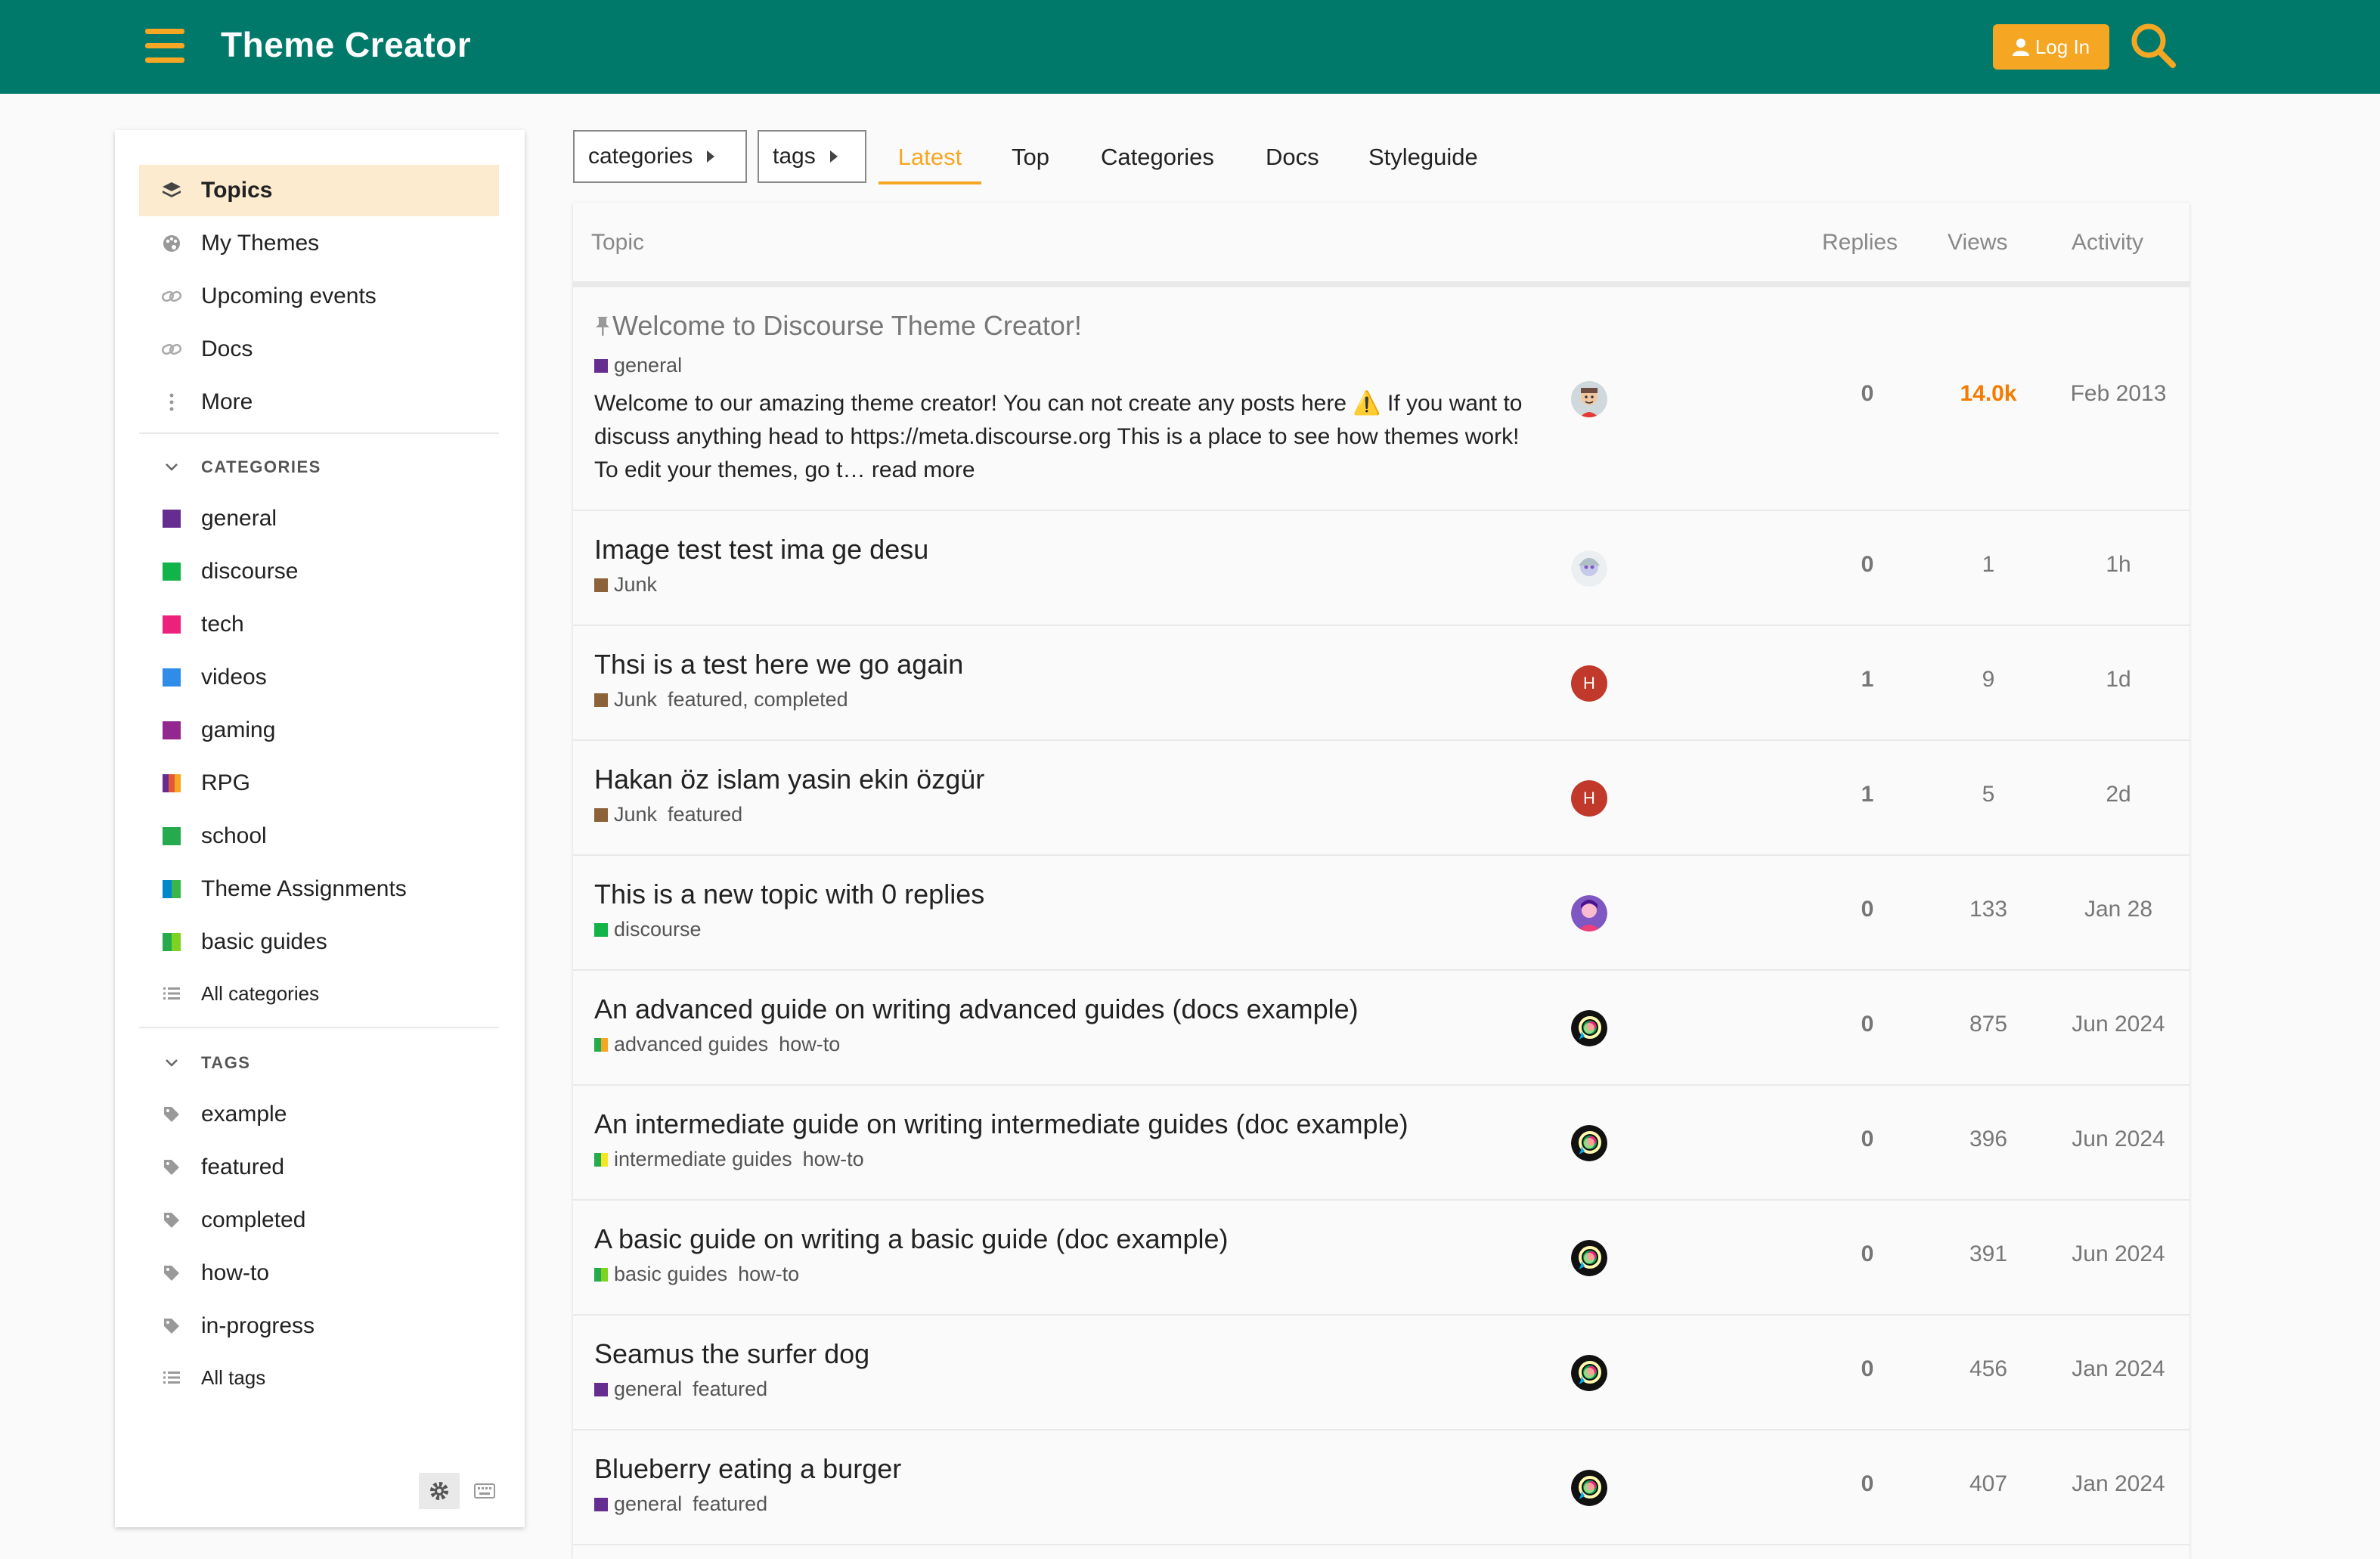  What do you see at coordinates (346, 44) in the screenshot?
I see `site-title: Theme Creator` at bounding box center [346, 44].